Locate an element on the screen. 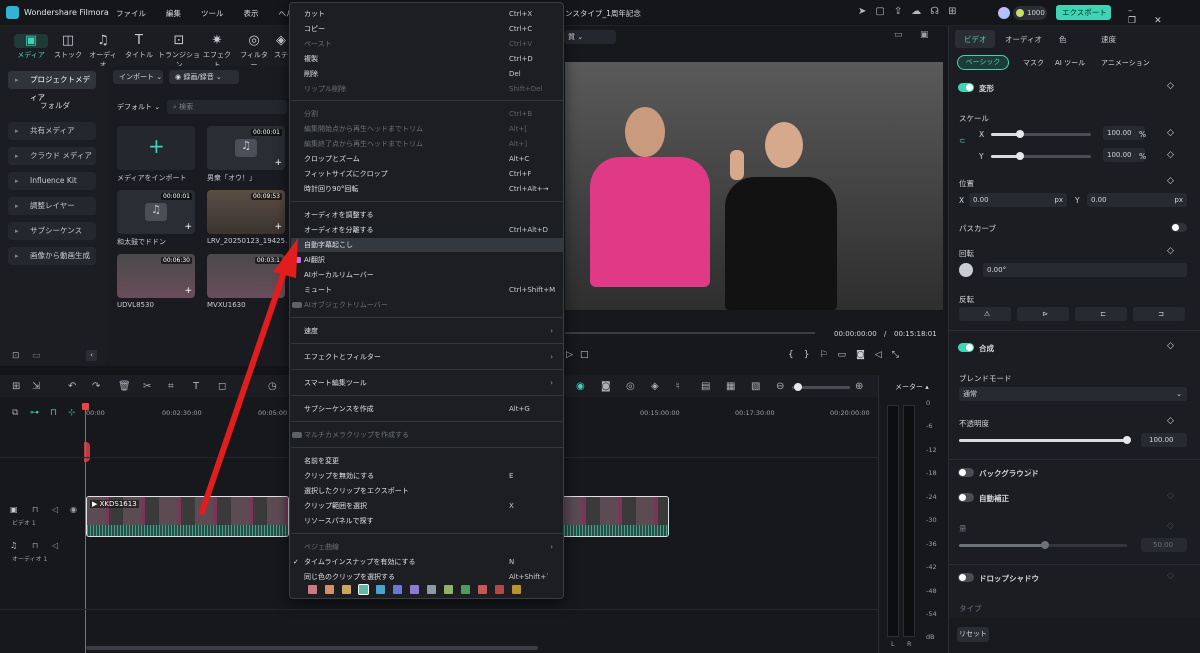  menu-item-delete: 削除 Del is located at coordinates (431, 74).